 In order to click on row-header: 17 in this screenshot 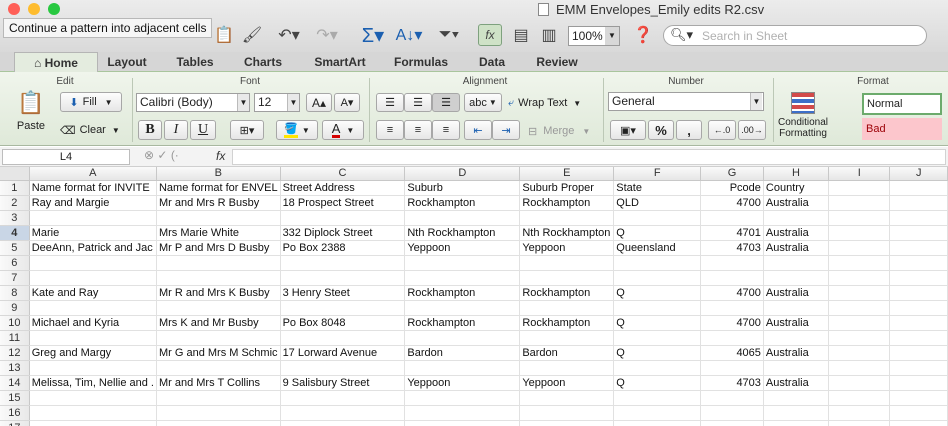, I will do `click(15, 423)`.